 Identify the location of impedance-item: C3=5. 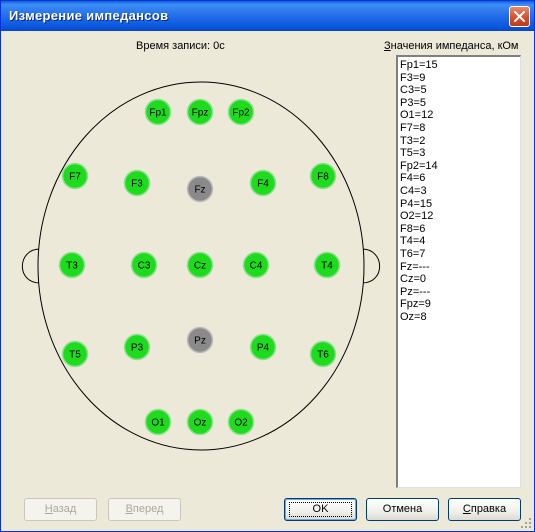
(460, 90).